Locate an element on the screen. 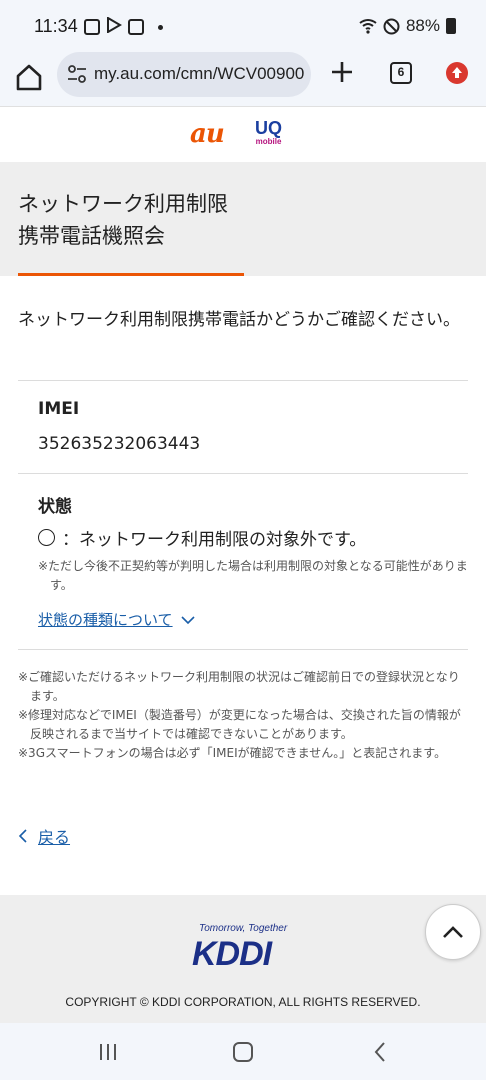 This screenshot has width=486, height=1080. home-icon is located at coordinates (29, 77).